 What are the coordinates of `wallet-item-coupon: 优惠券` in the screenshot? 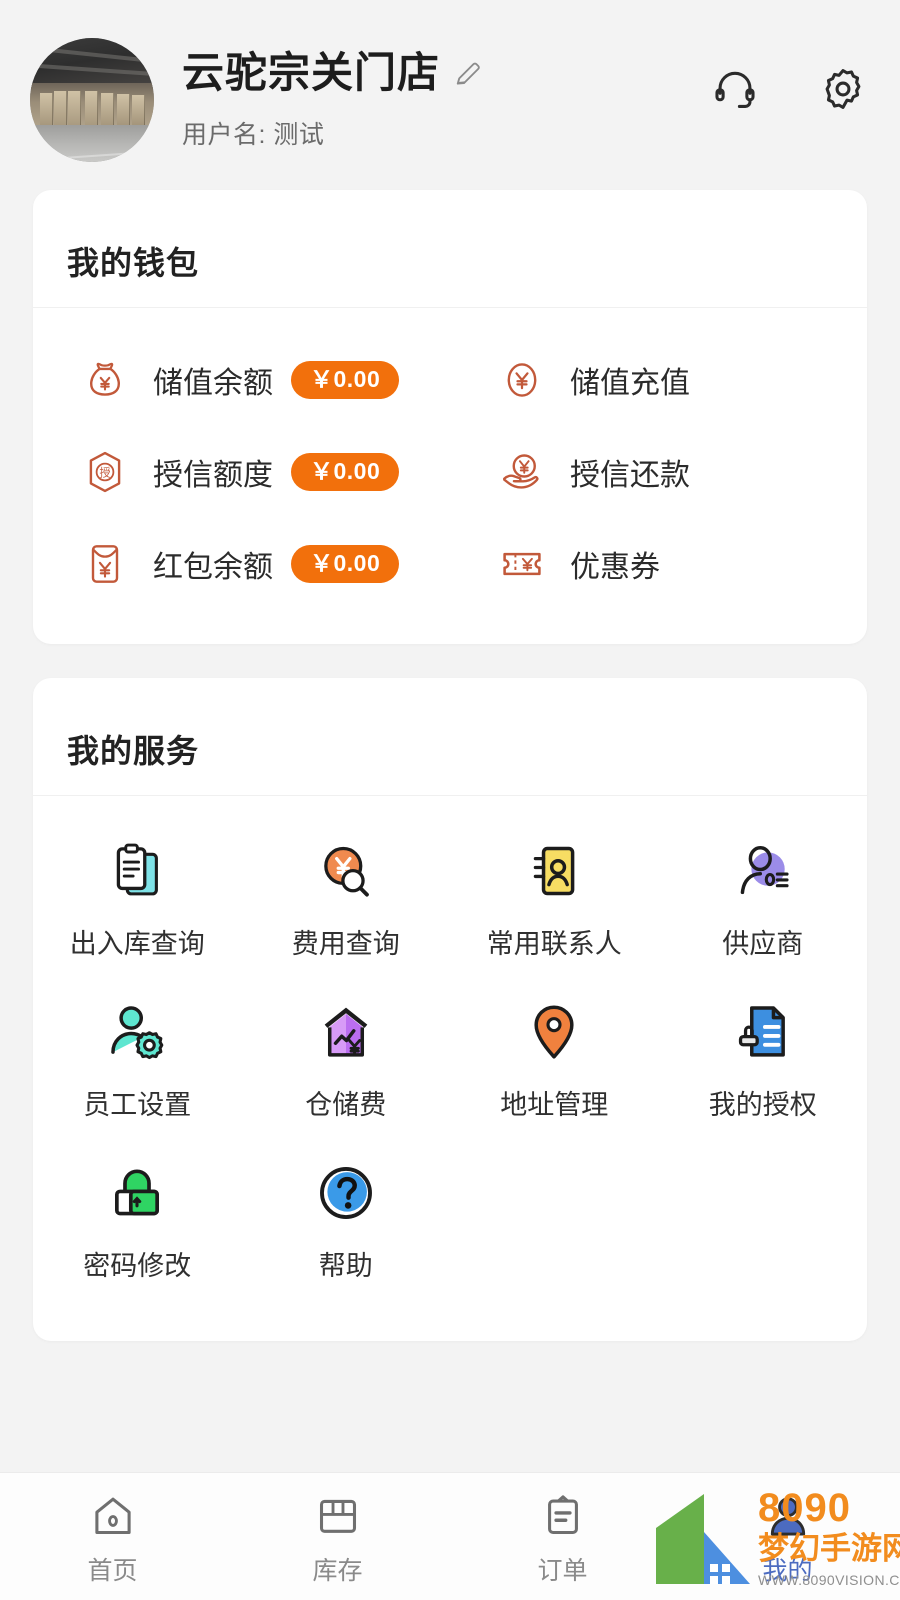 It's located at (658, 564).